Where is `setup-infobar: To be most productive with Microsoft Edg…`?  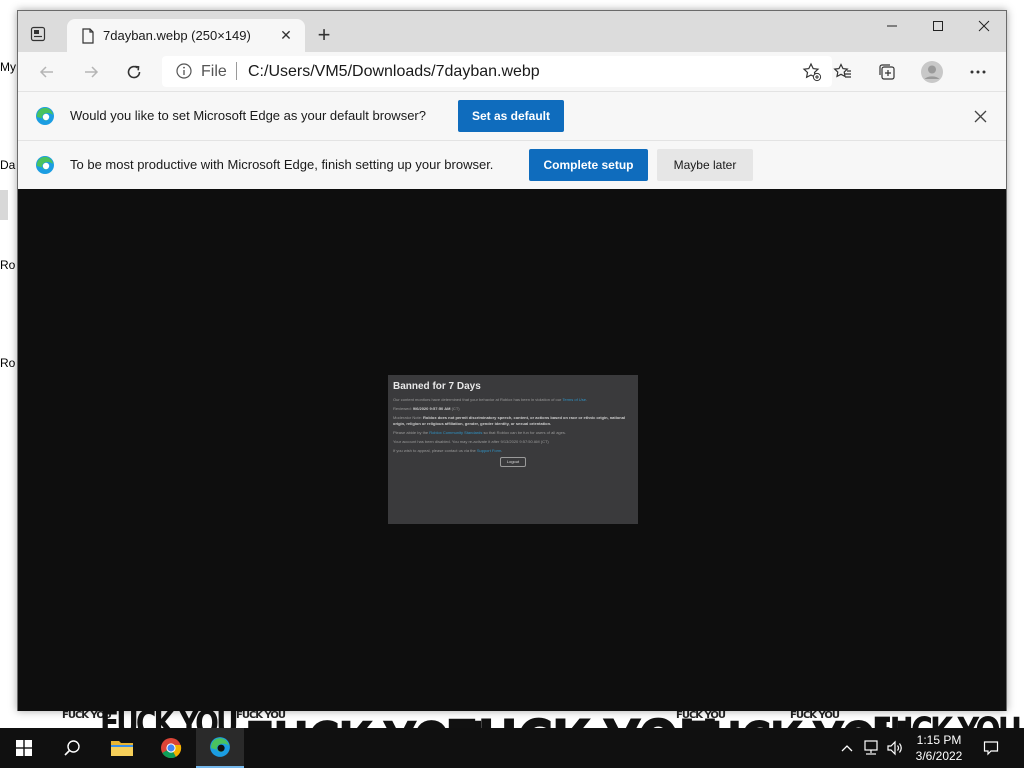 setup-infobar: To be most productive with Microsoft Edg… is located at coordinates (512, 164).